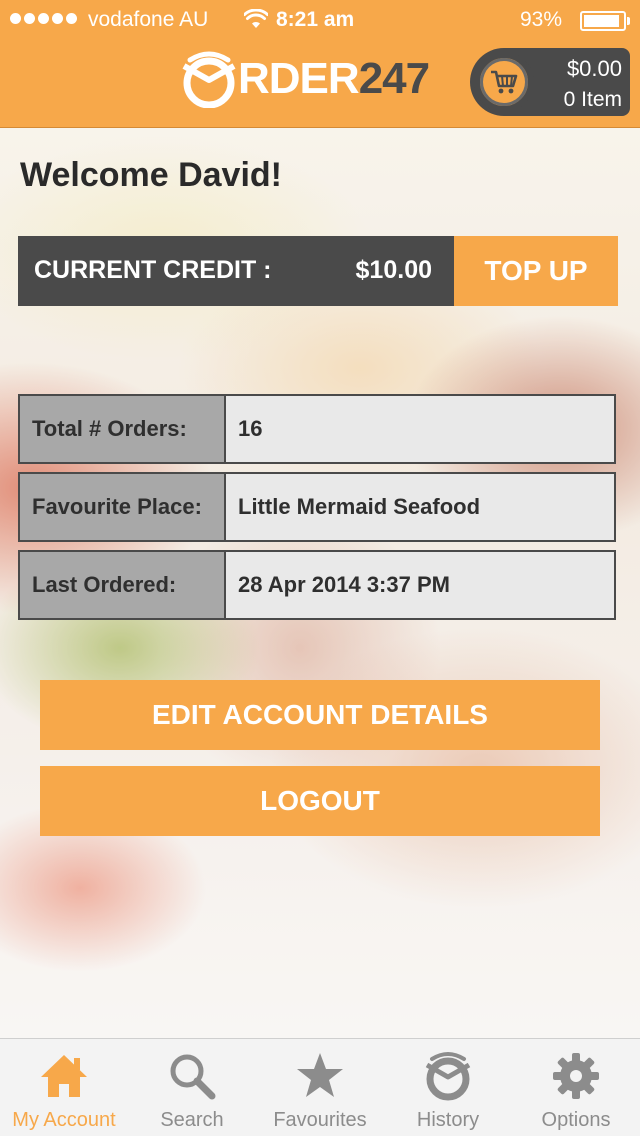 This screenshot has height=1136, width=640. What do you see at coordinates (359, 506) in the screenshot?
I see `stat-value: Little Mermaid Seafood` at bounding box center [359, 506].